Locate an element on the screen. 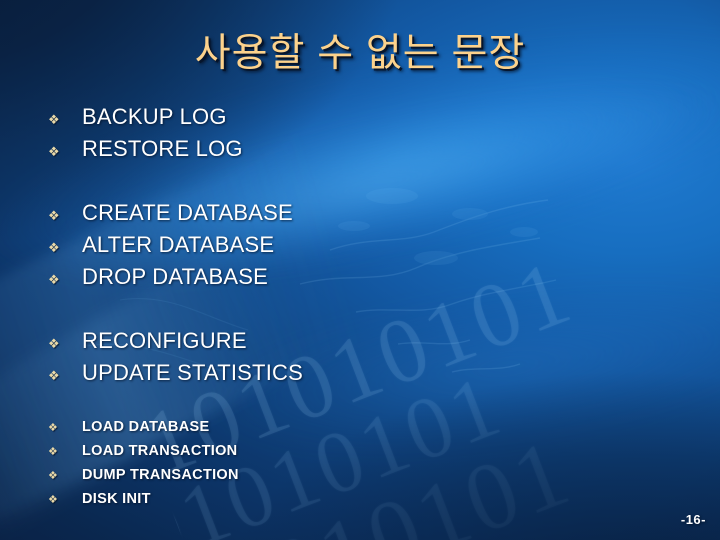 The height and width of the screenshot is (540, 720). bullet-item-label: RECONFIGURE is located at coordinates (164, 340).